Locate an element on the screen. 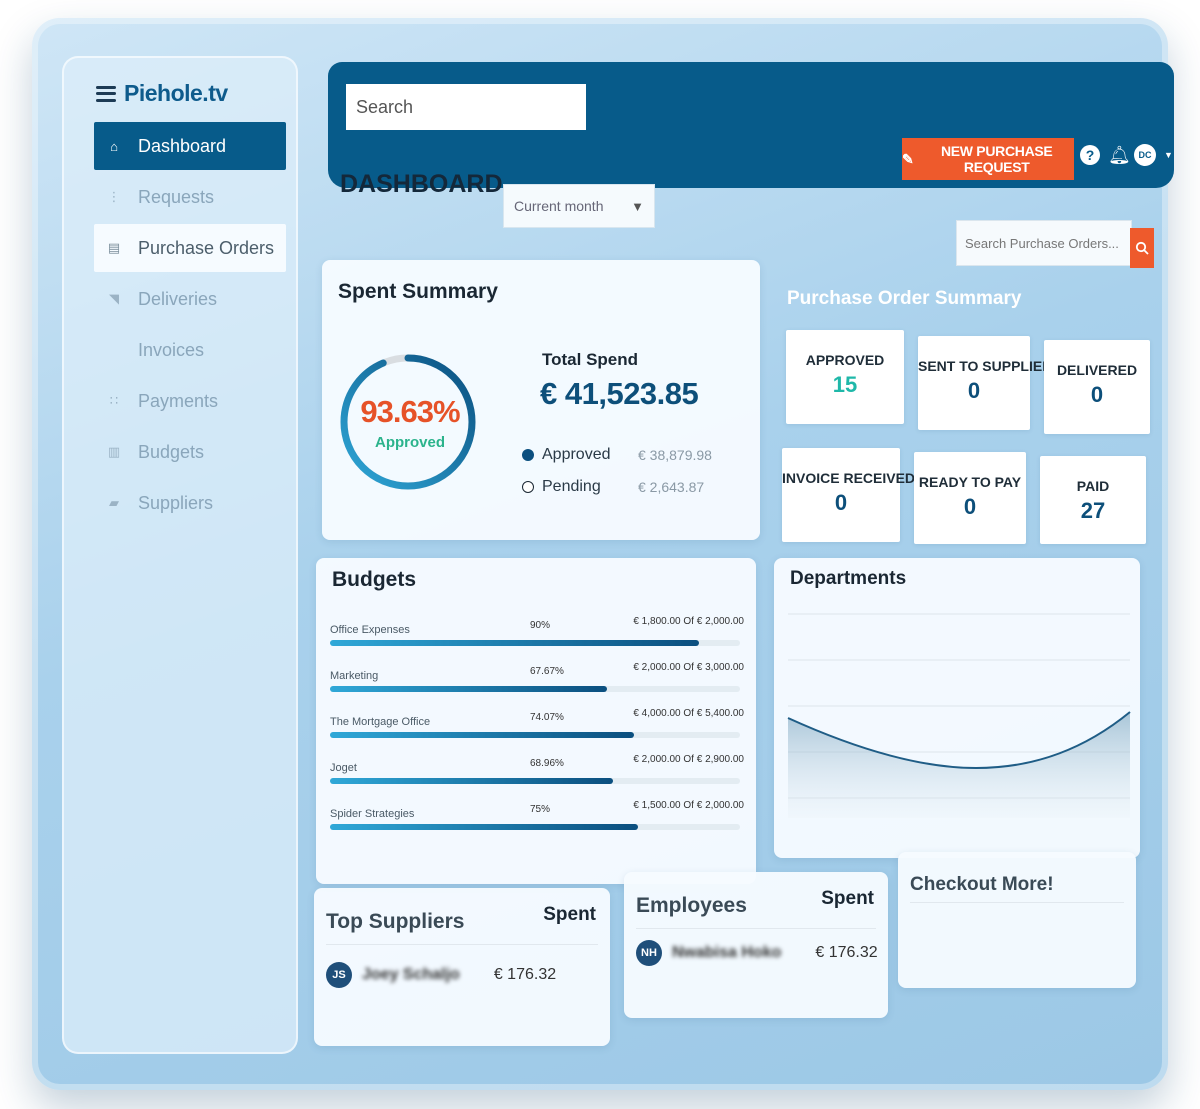 This screenshot has height=1109, width=1200. legend-pending: Pending € 2,643.87 is located at coordinates (613, 487).